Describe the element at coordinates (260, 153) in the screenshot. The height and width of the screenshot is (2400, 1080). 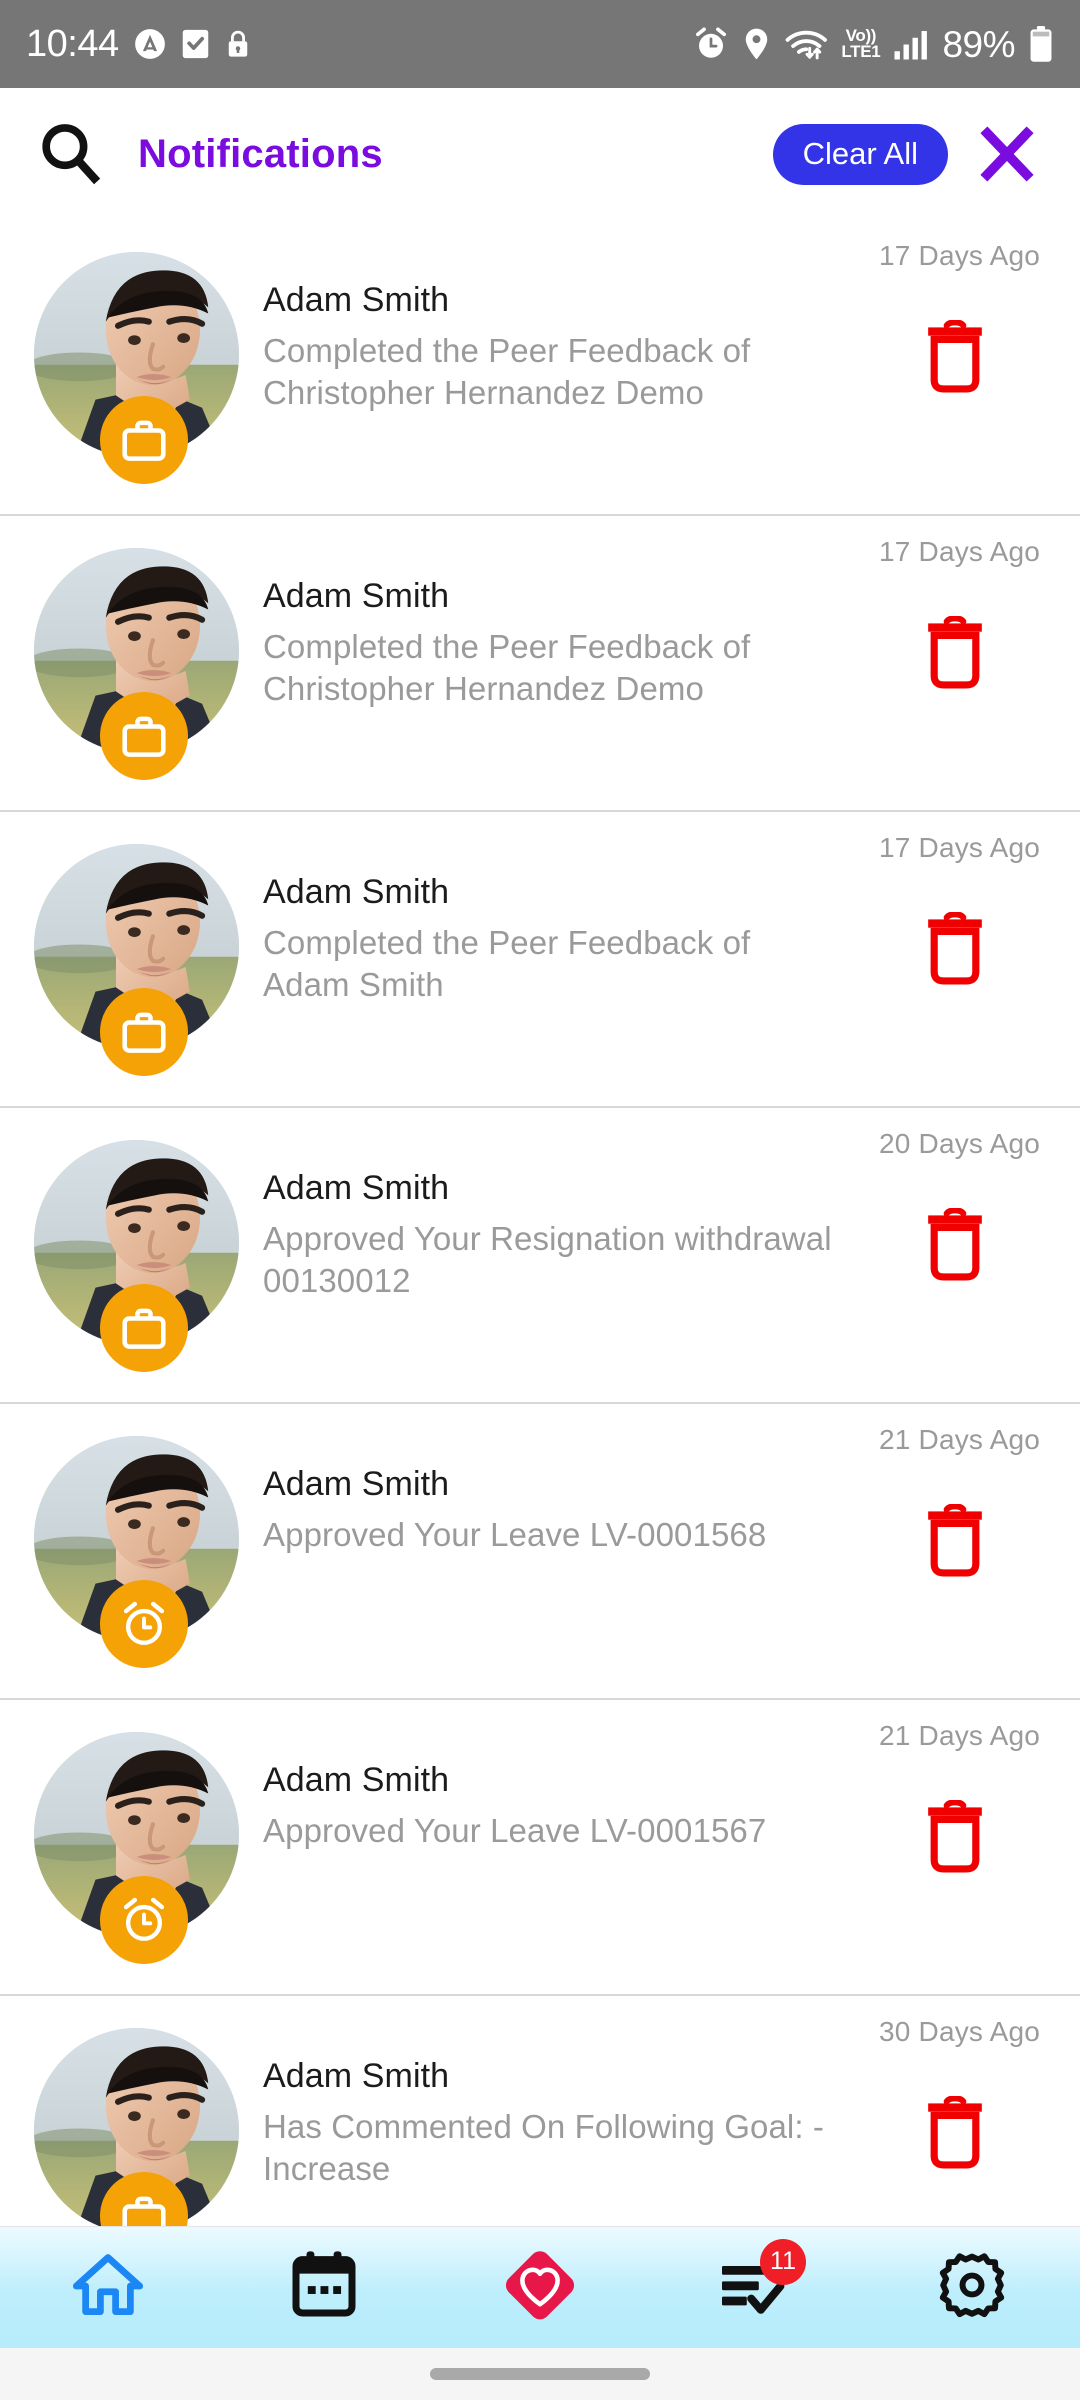
I see `page-title: Notifications` at that location.